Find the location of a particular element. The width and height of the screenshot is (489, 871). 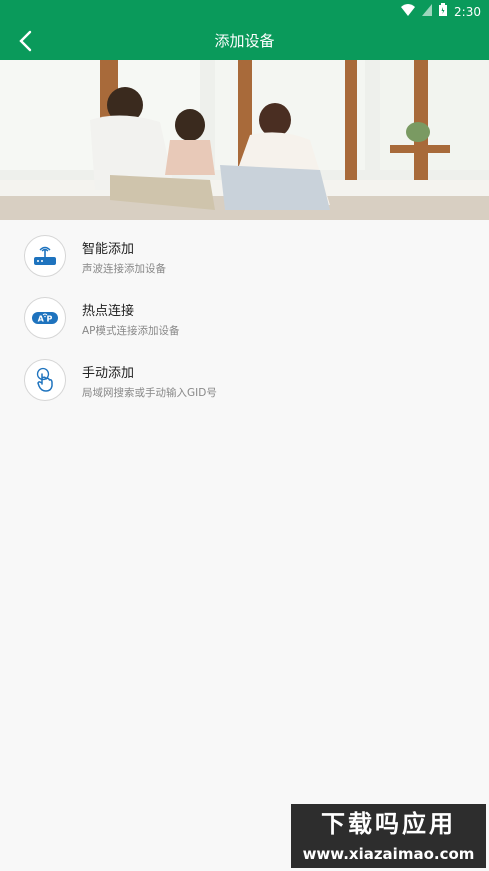

wifi-icon is located at coordinates (408, 11).